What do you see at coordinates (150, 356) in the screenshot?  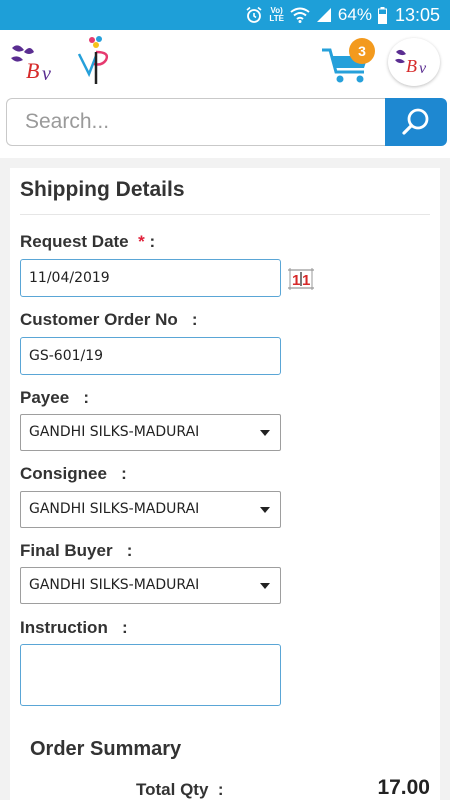 I see `customer-order-field: GS-601/19` at bounding box center [150, 356].